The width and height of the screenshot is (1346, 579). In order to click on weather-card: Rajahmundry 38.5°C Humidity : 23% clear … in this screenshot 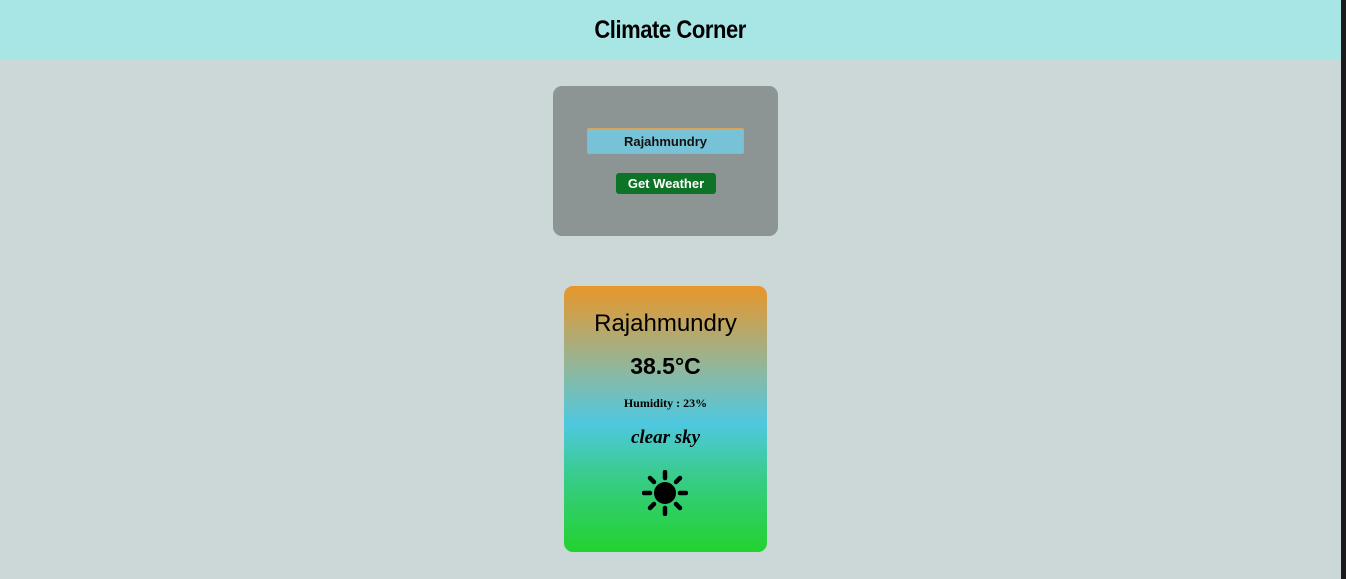, I will do `click(665, 419)`.